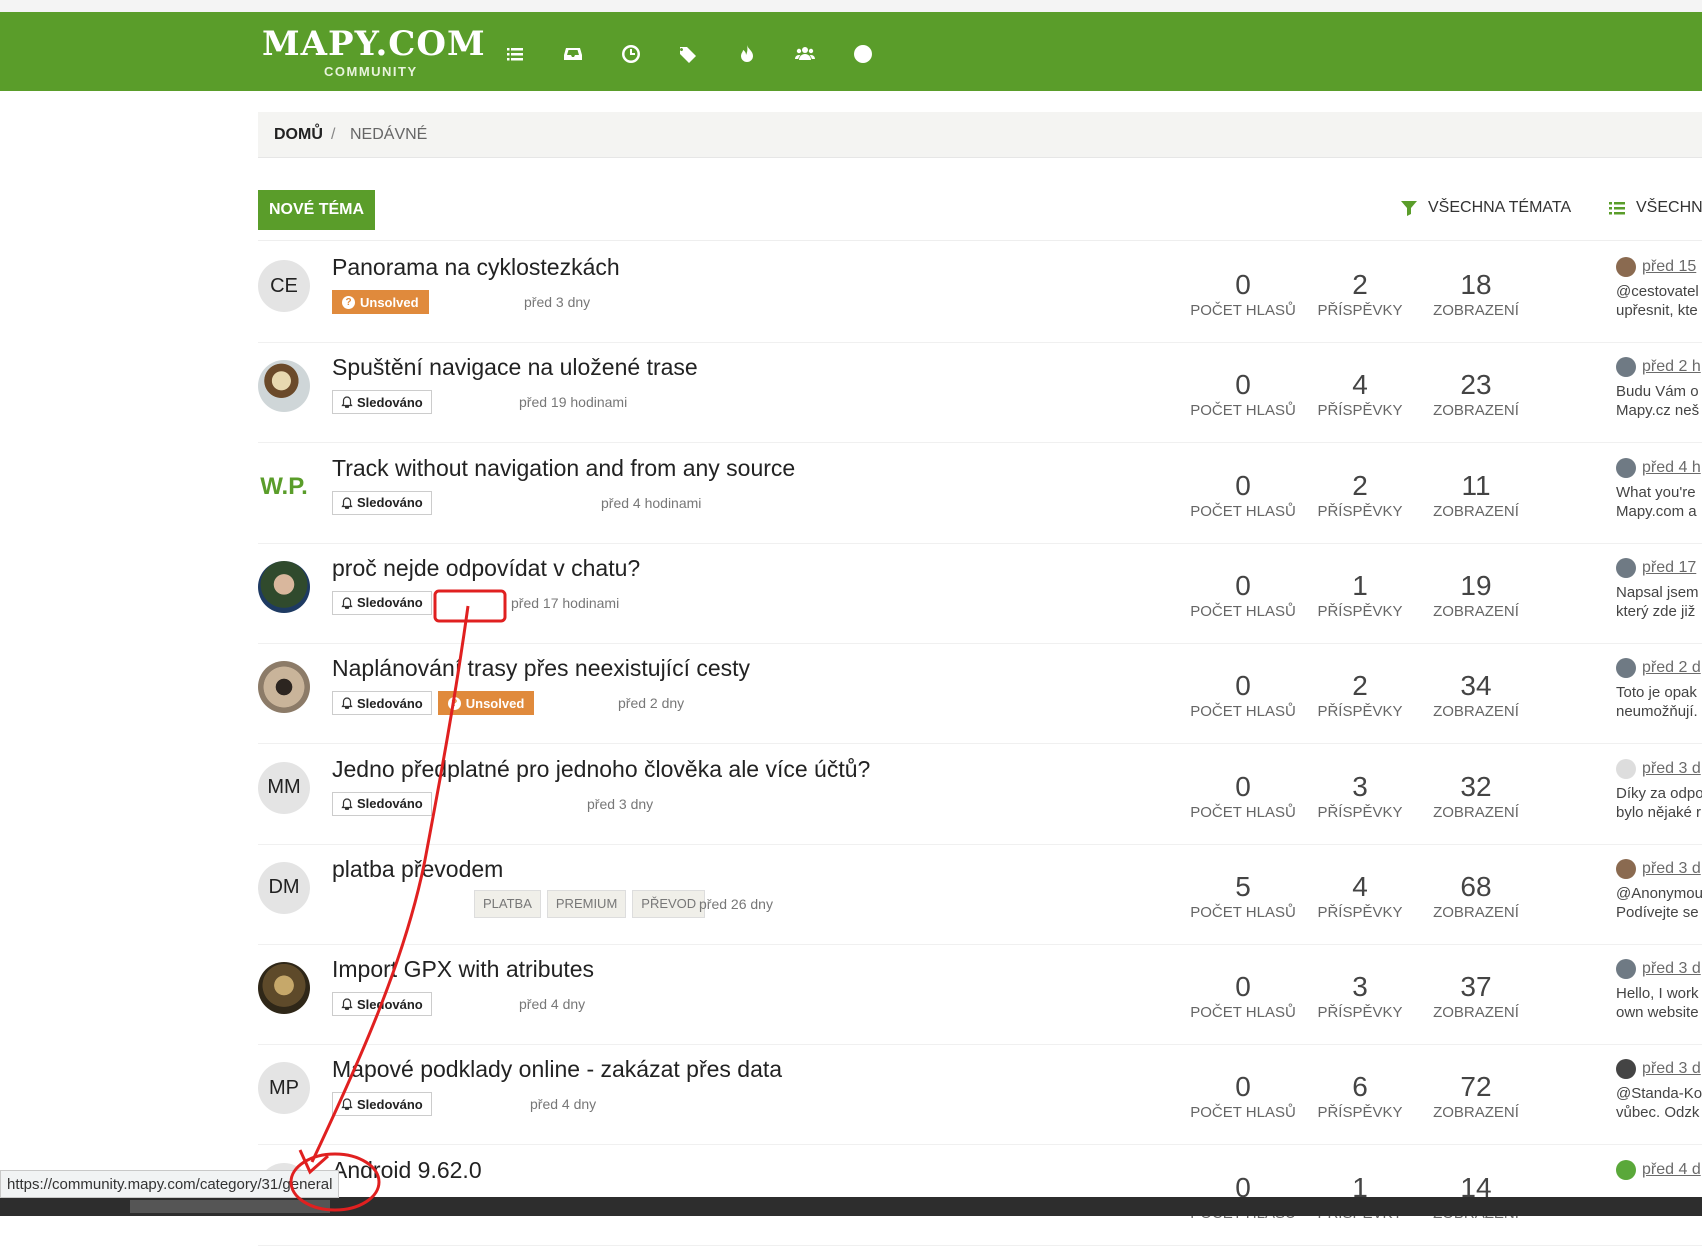 The height and width of the screenshot is (1247, 1702). What do you see at coordinates (1476, 997) in the screenshot?
I see `stat-views: 37 ZOBRAZENÍ` at bounding box center [1476, 997].